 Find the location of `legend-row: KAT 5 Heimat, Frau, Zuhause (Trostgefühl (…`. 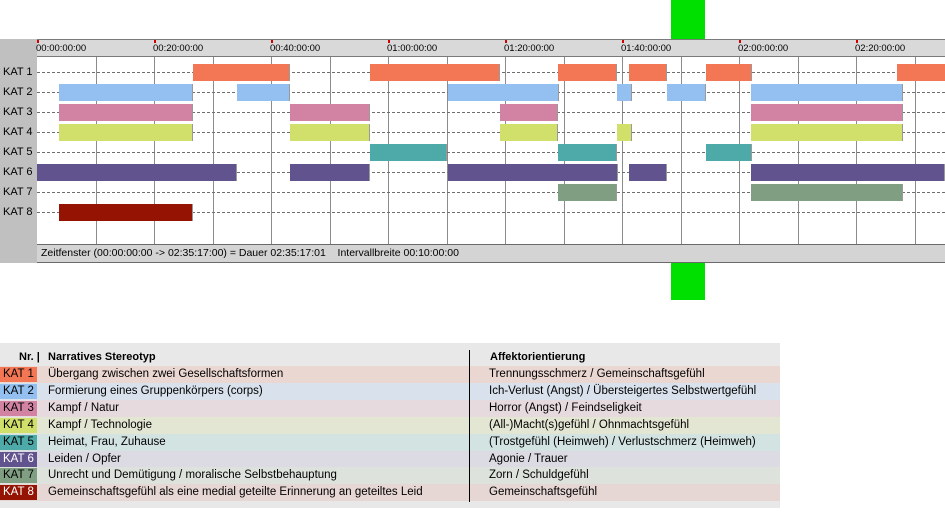

legend-row: KAT 5 Heimat, Frau, Zuhause (Trostgefühl (… is located at coordinates (390, 442).